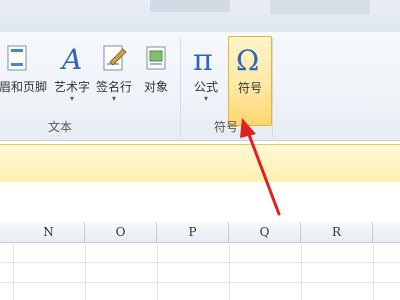  I want to click on column-header-o: O, so click(121, 232).